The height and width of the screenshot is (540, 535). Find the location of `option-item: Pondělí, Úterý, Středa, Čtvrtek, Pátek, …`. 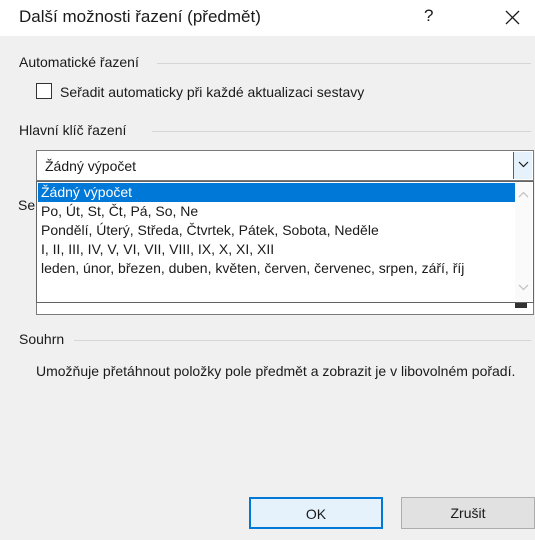

option-item: Pondělí, Úterý, Středa, Čtvrtek, Pátek, … is located at coordinates (276, 230).